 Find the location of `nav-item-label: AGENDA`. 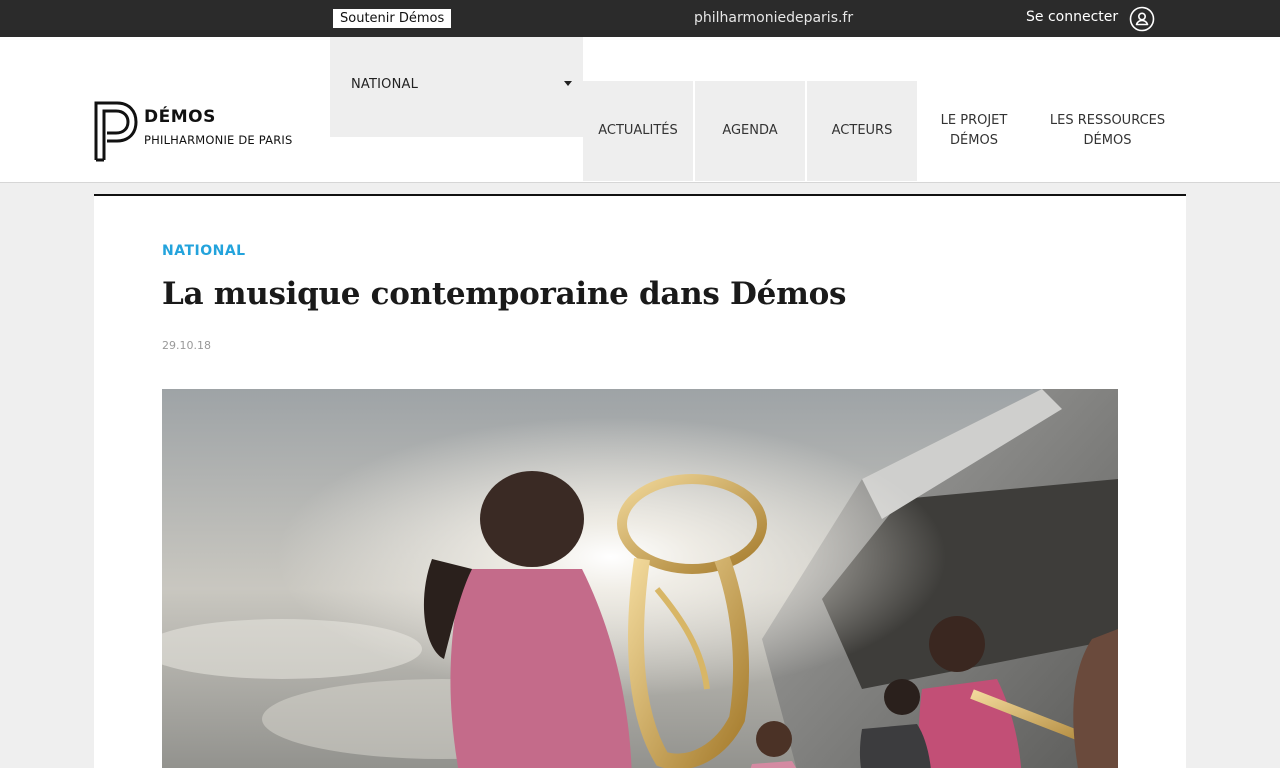

nav-item-label: AGENDA is located at coordinates (750, 130).